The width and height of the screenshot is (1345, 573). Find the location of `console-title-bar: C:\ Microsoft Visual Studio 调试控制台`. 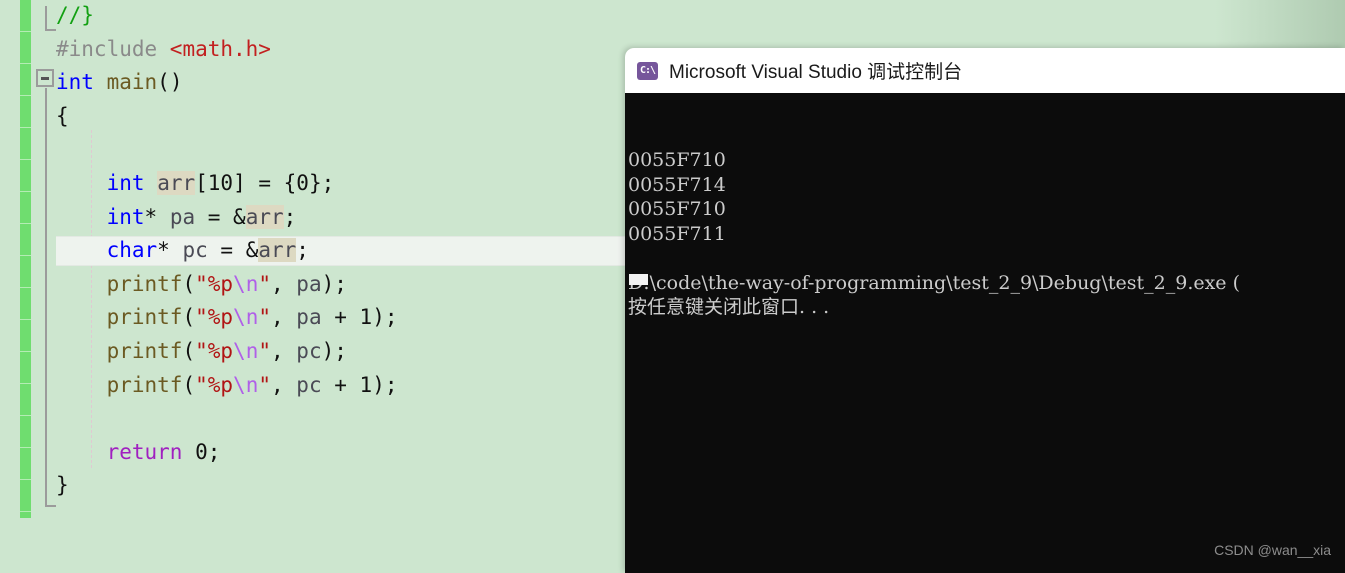

console-title-bar: C:\ Microsoft Visual Studio 调试控制台 is located at coordinates (985, 70).